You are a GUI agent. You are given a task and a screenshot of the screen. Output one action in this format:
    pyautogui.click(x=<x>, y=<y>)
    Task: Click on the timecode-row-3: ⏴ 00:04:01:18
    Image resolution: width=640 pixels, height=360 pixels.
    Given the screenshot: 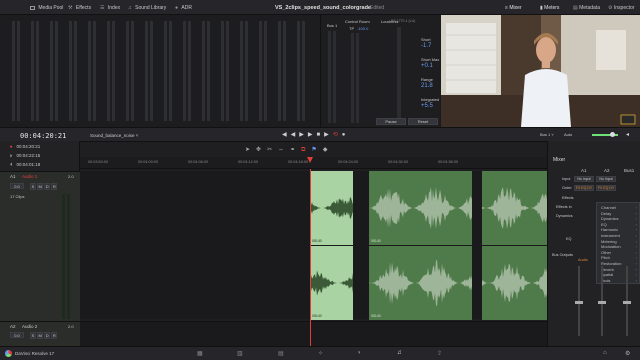 What is the action you would take?
    pyautogui.click(x=25, y=164)
    